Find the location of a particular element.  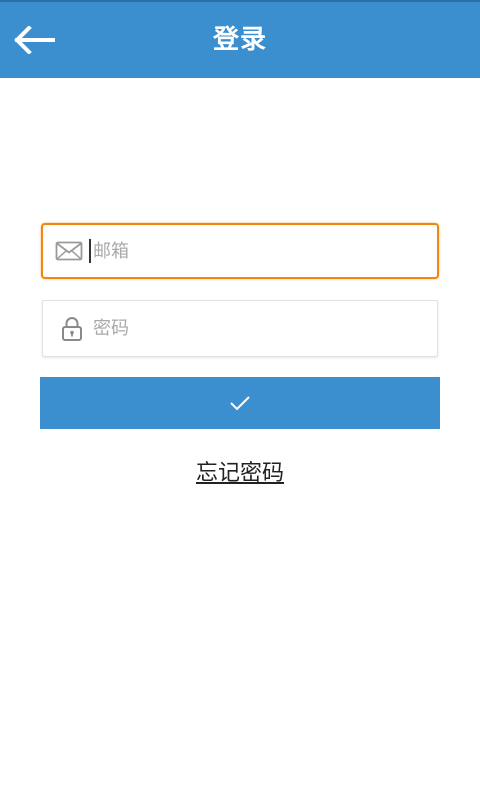

arrow-left-icon is located at coordinates (34, 40).